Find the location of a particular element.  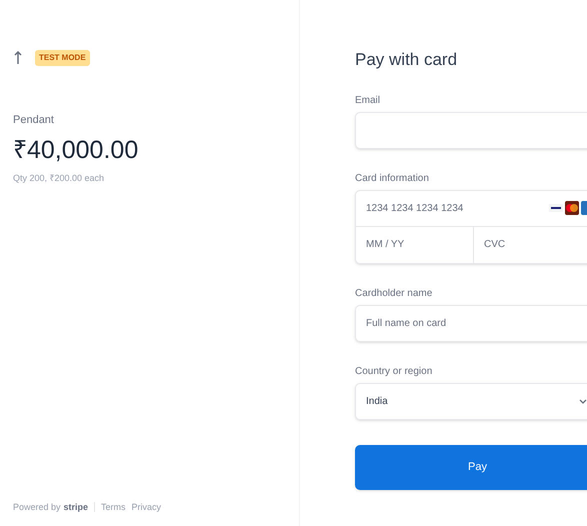

pay-button: Pay is located at coordinates (471, 467).